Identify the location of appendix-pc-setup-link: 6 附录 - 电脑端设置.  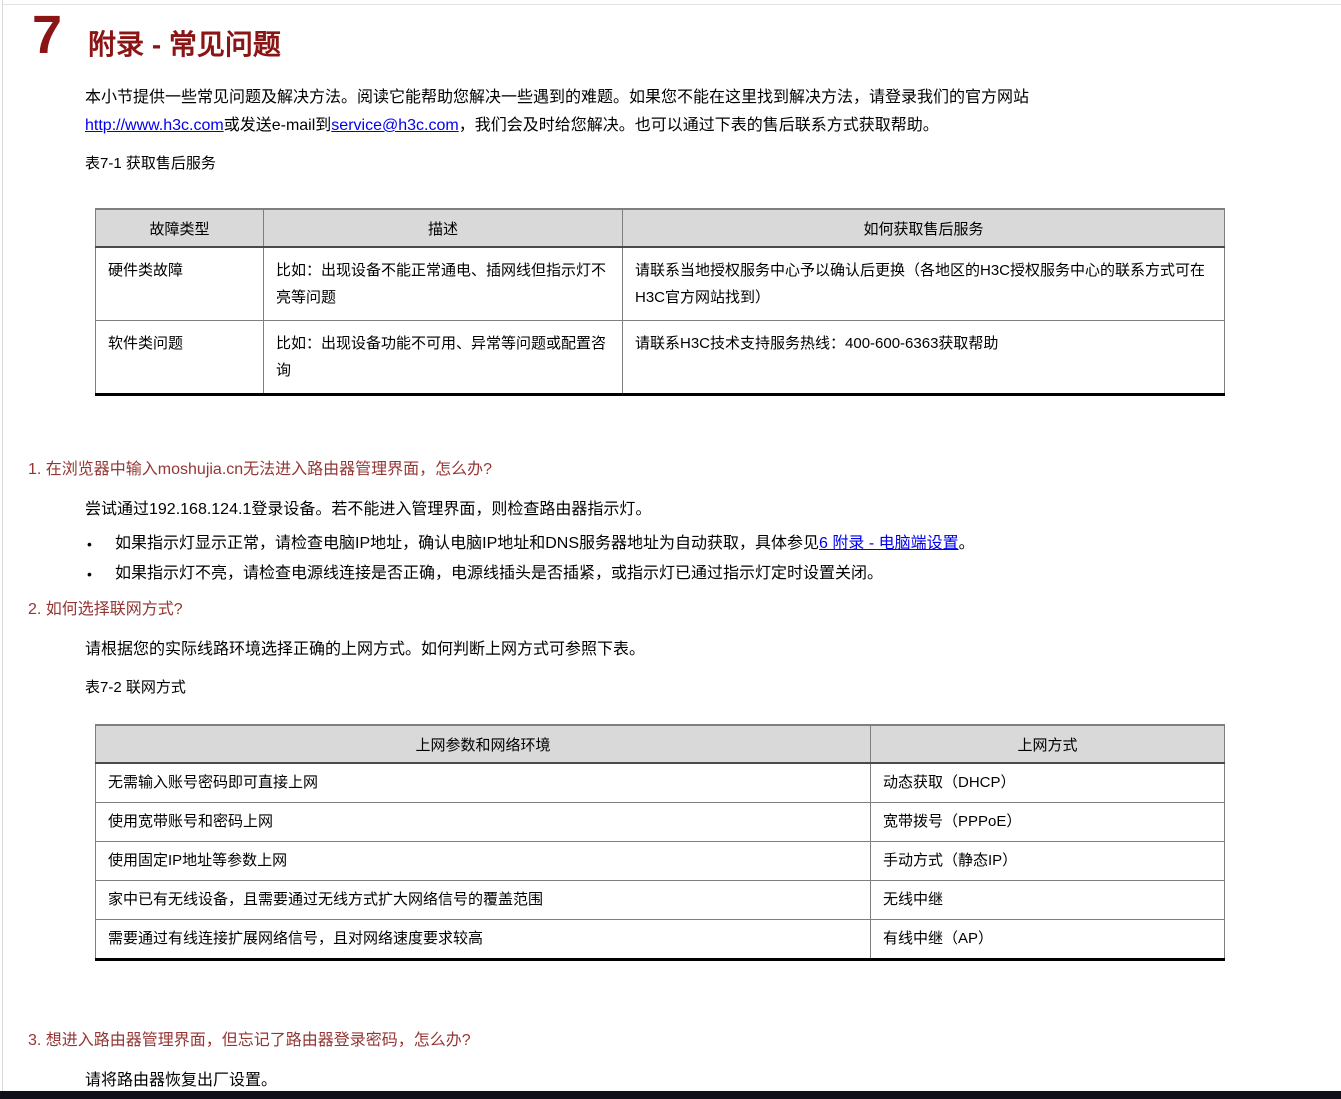
(889, 543).